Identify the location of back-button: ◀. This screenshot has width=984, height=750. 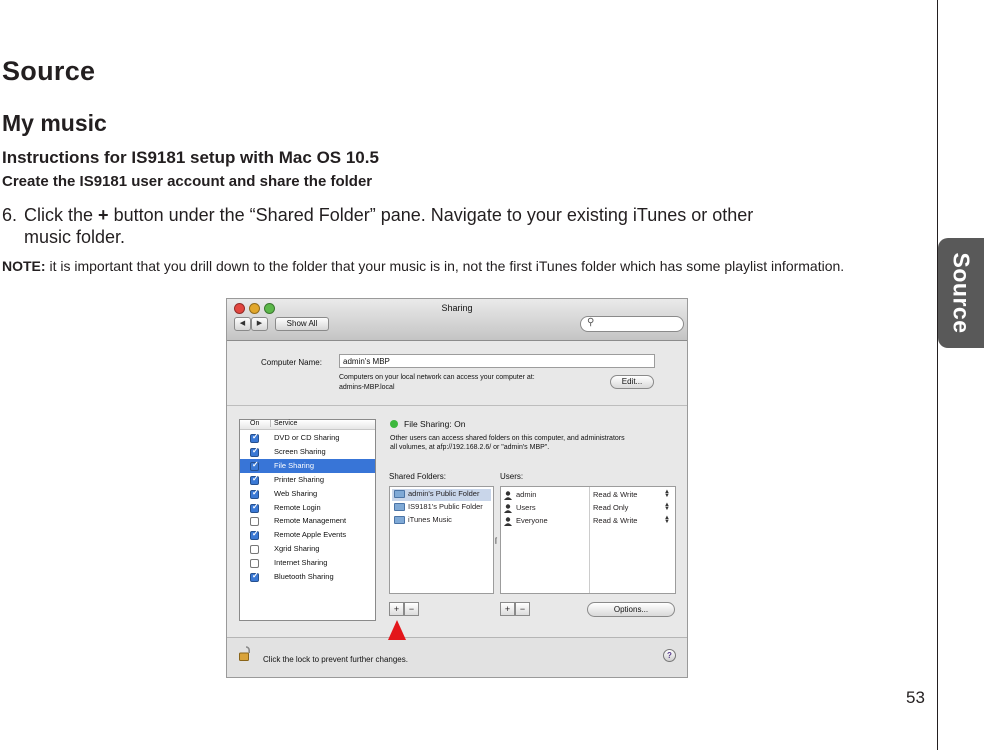
(242, 324).